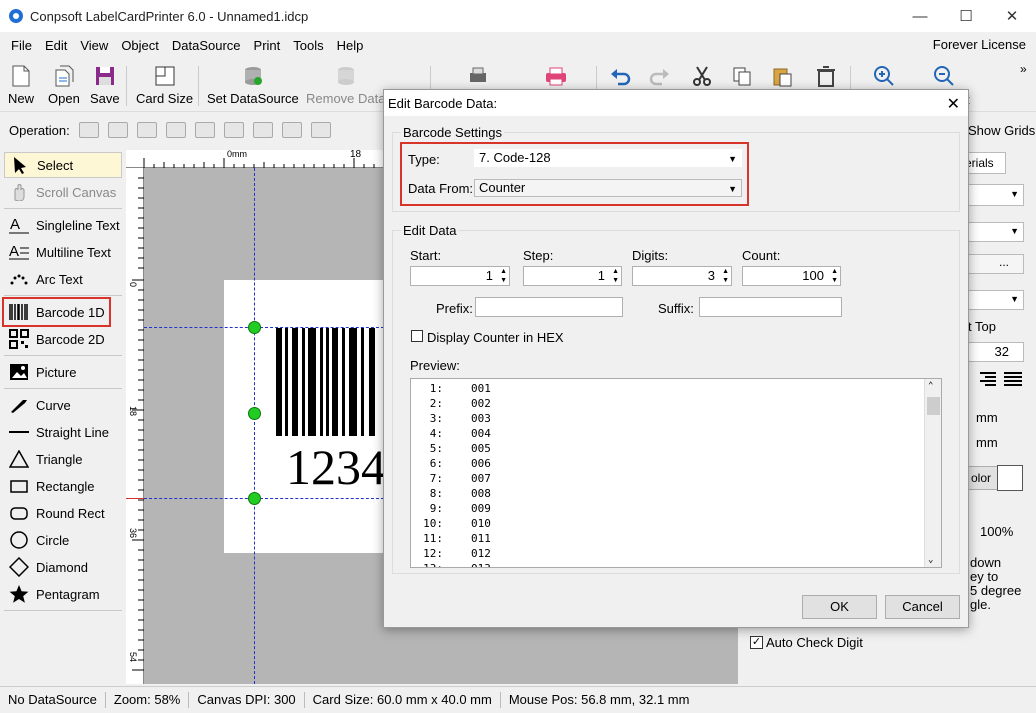  What do you see at coordinates (460, 276) in the screenshot?
I see `start-spinner: 1 ▲ ▼` at bounding box center [460, 276].